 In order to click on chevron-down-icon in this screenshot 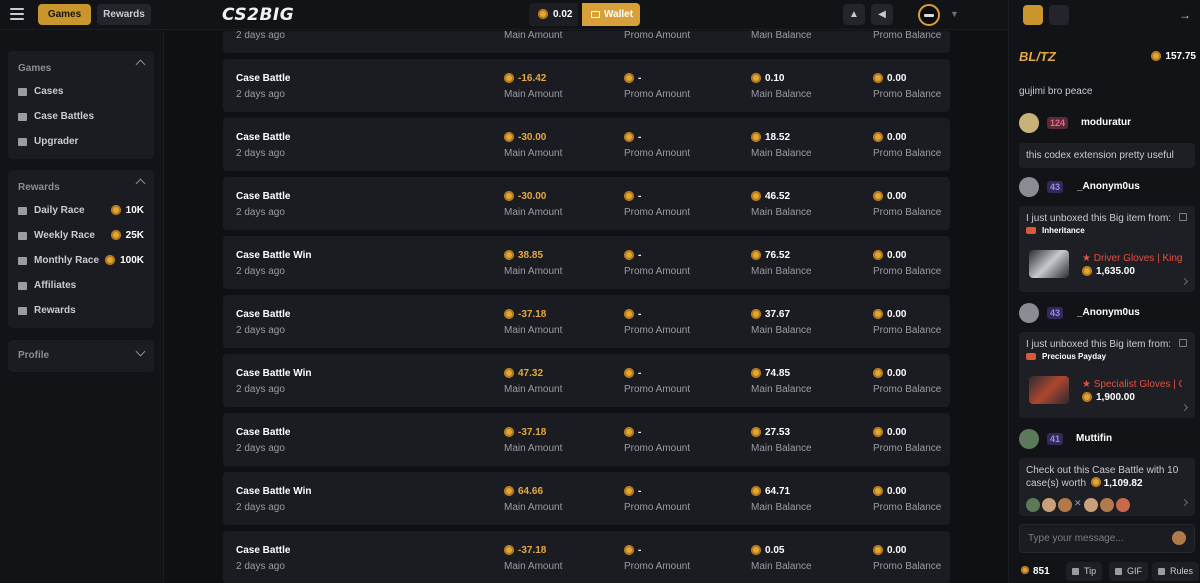, I will do `click(140, 351)`.